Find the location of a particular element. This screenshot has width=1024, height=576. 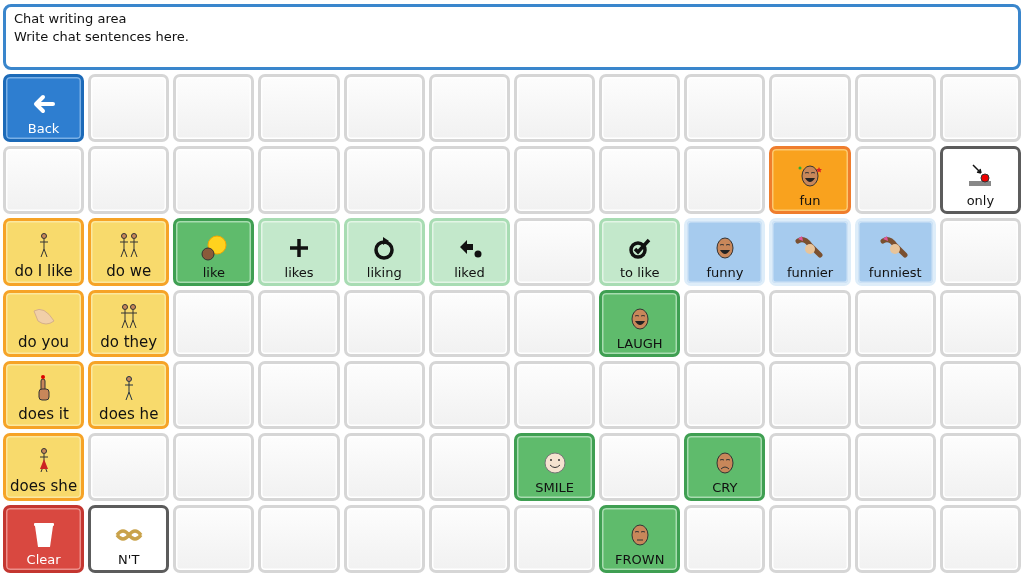

word-key: fun is located at coordinates (810, 179).